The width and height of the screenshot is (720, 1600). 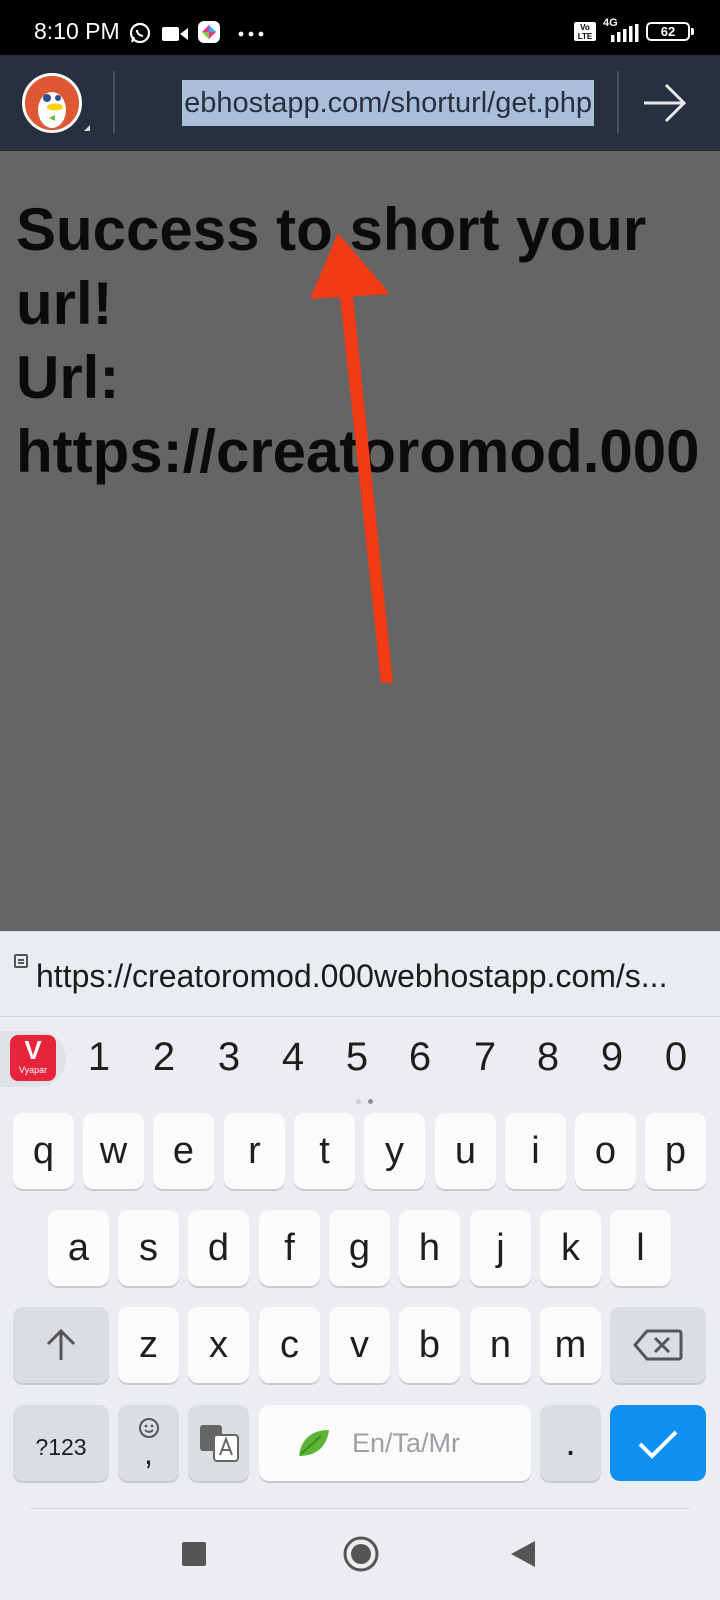 What do you see at coordinates (87, 128) in the screenshot?
I see `menu-caret-icon` at bounding box center [87, 128].